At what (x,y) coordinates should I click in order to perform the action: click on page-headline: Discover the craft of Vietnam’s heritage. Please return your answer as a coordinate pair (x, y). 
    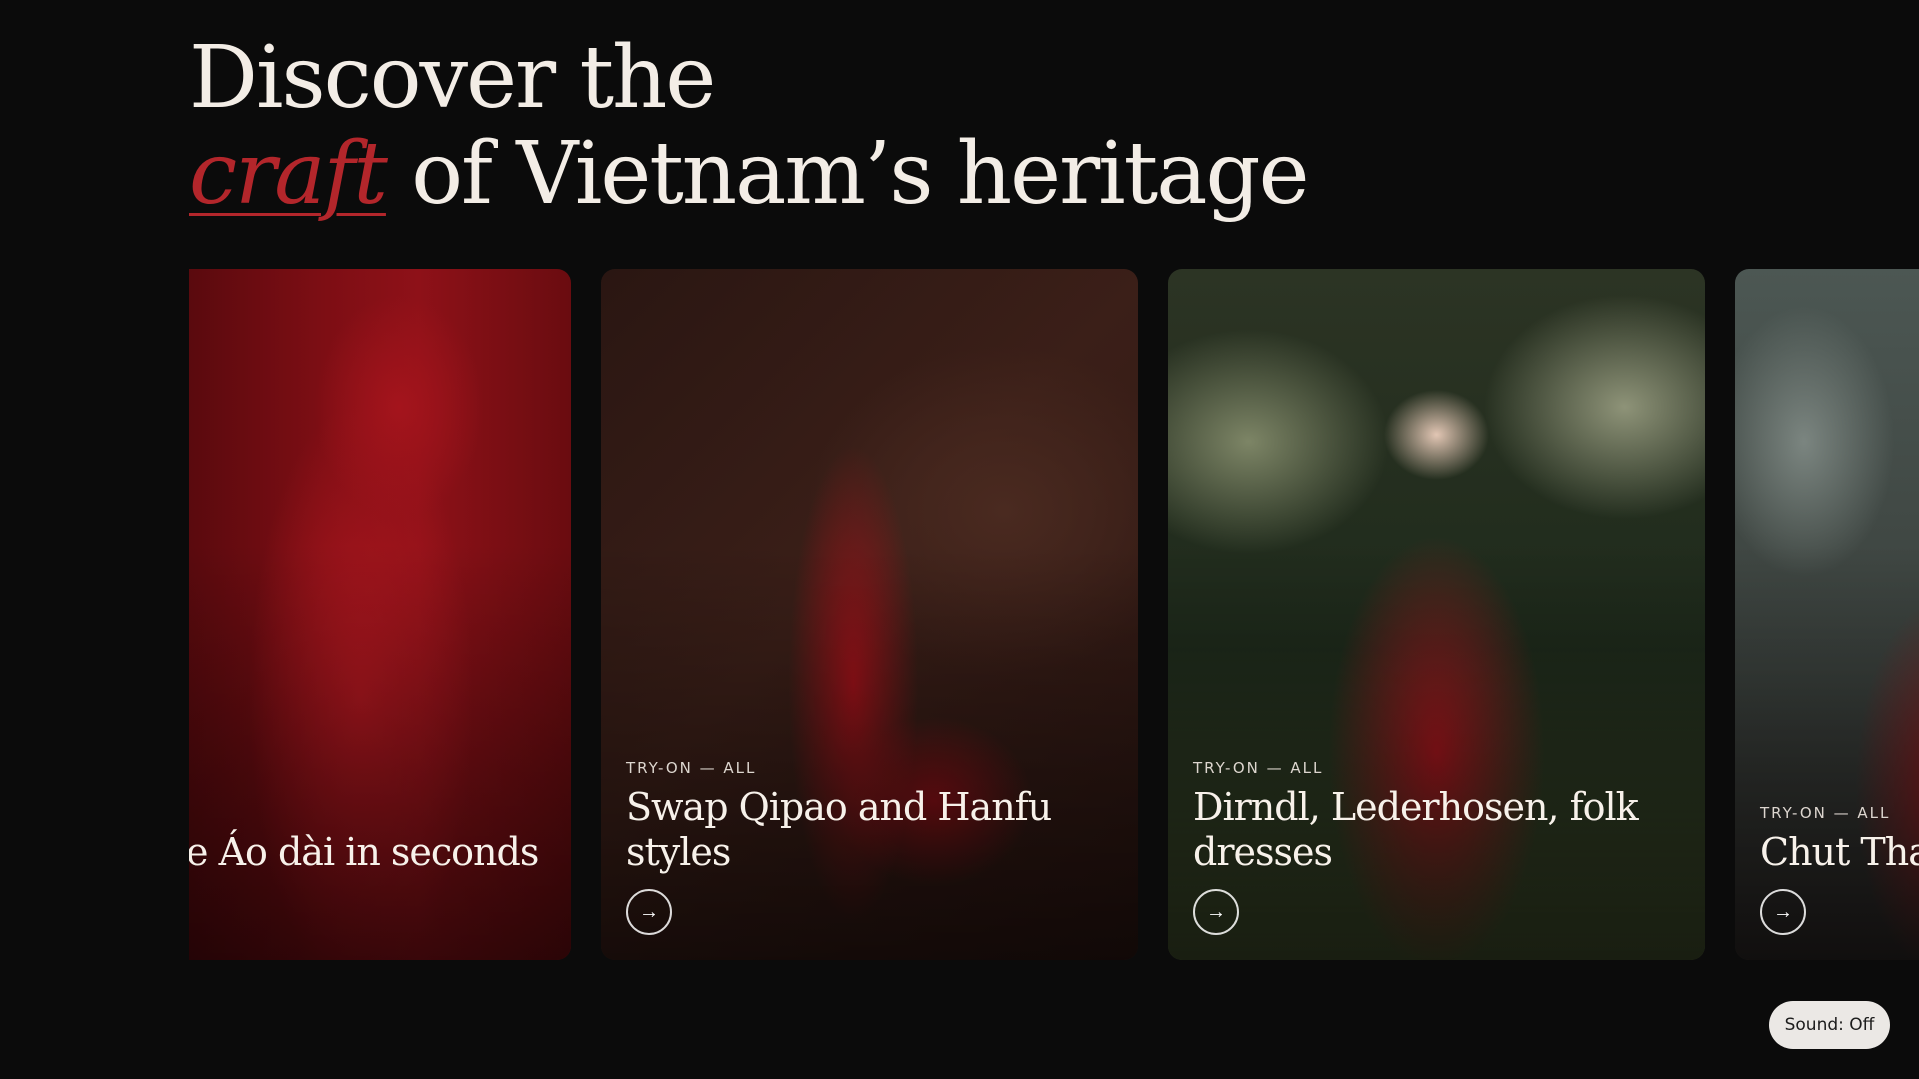
    Looking at the image, I should click on (749, 126).